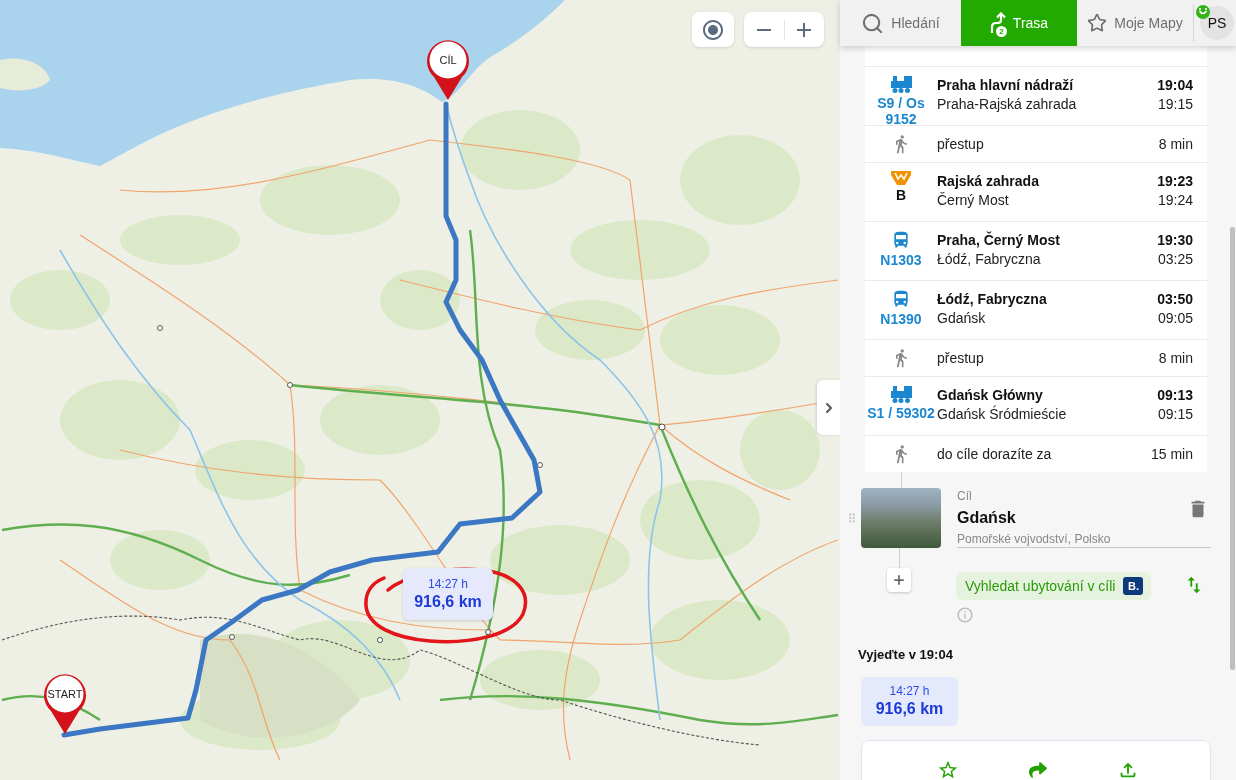 The image size is (1236, 780). Describe the element at coordinates (992, 299) in the screenshot. I see `departure-stop: Łódź, Fabryczna` at that location.